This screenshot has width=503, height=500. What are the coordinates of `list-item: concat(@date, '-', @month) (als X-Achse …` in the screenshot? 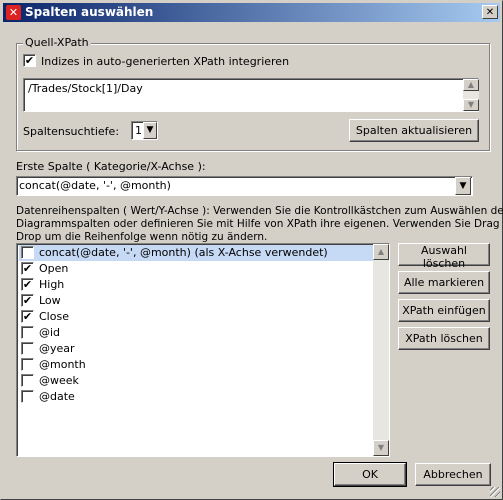 It's located at (196, 253).